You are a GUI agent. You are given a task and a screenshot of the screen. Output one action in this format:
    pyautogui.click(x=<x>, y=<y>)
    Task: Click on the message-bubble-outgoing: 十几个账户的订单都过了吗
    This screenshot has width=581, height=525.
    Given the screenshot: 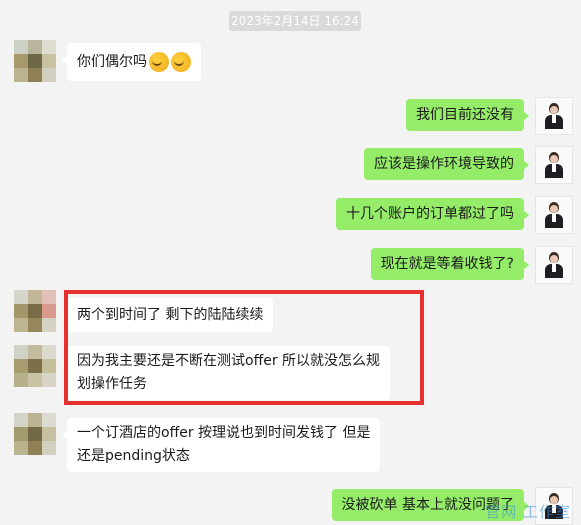 What is the action you would take?
    pyautogui.click(x=432, y=214)
    